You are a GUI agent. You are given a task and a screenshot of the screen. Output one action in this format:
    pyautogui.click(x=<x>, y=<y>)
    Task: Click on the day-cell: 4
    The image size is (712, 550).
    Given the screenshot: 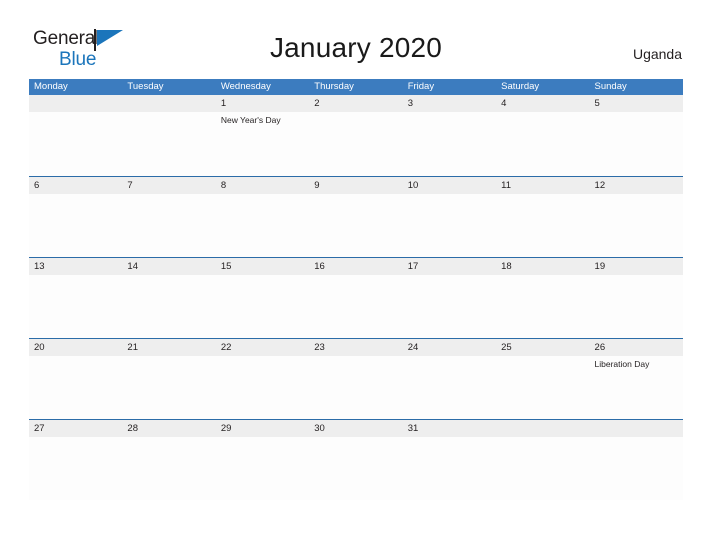 What is the action you would take?
    pyautogui.click(x=542, y=135)
    